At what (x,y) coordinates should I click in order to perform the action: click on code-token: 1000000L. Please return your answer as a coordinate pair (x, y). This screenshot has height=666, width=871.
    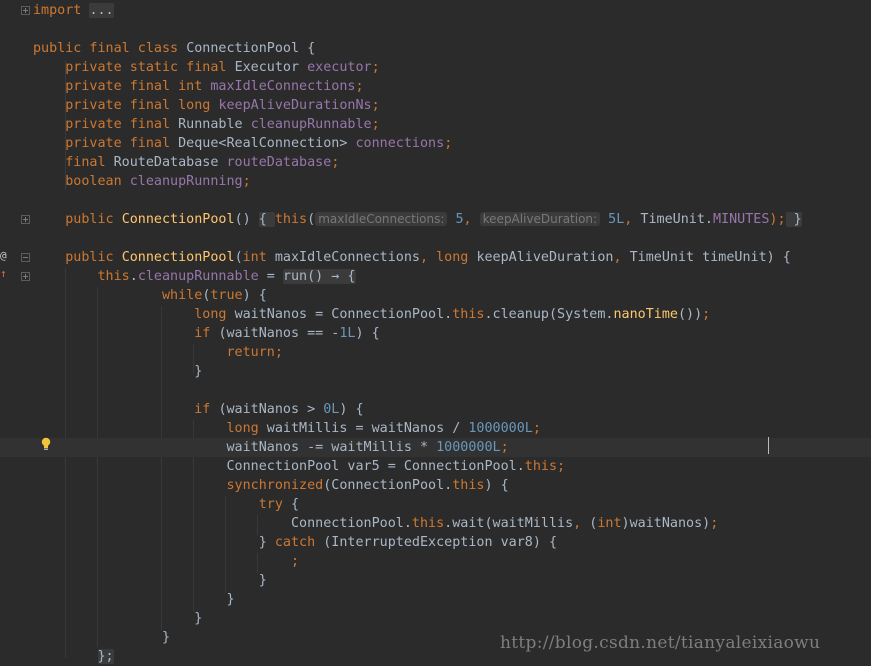
    Looking at the image, I should click on (468, 447).